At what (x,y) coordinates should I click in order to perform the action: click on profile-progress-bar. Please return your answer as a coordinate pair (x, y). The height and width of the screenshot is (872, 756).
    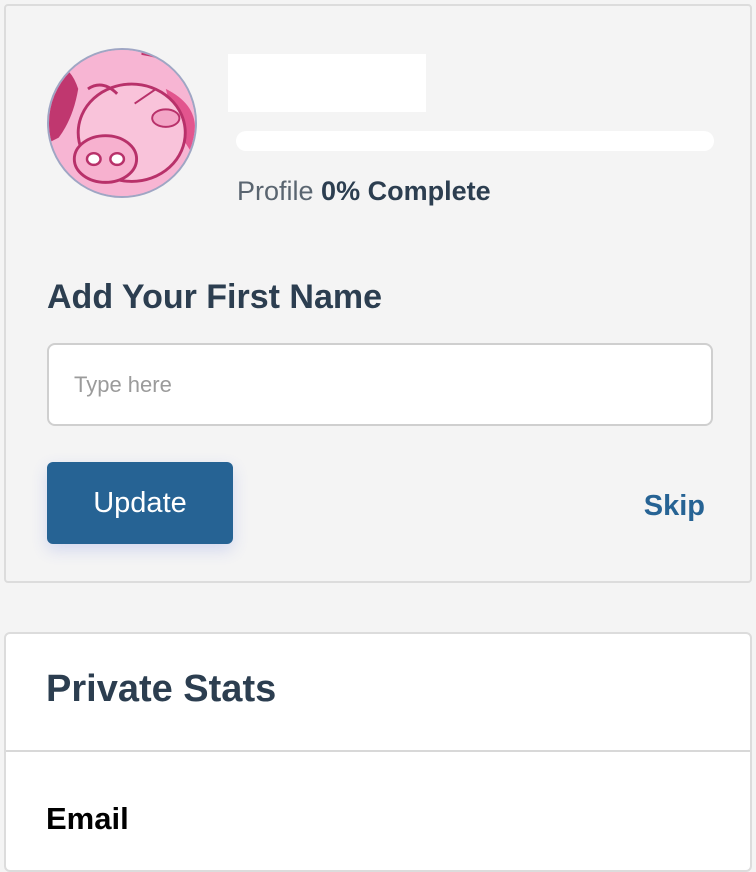
    Looking at the image, I should click on (475, 141).